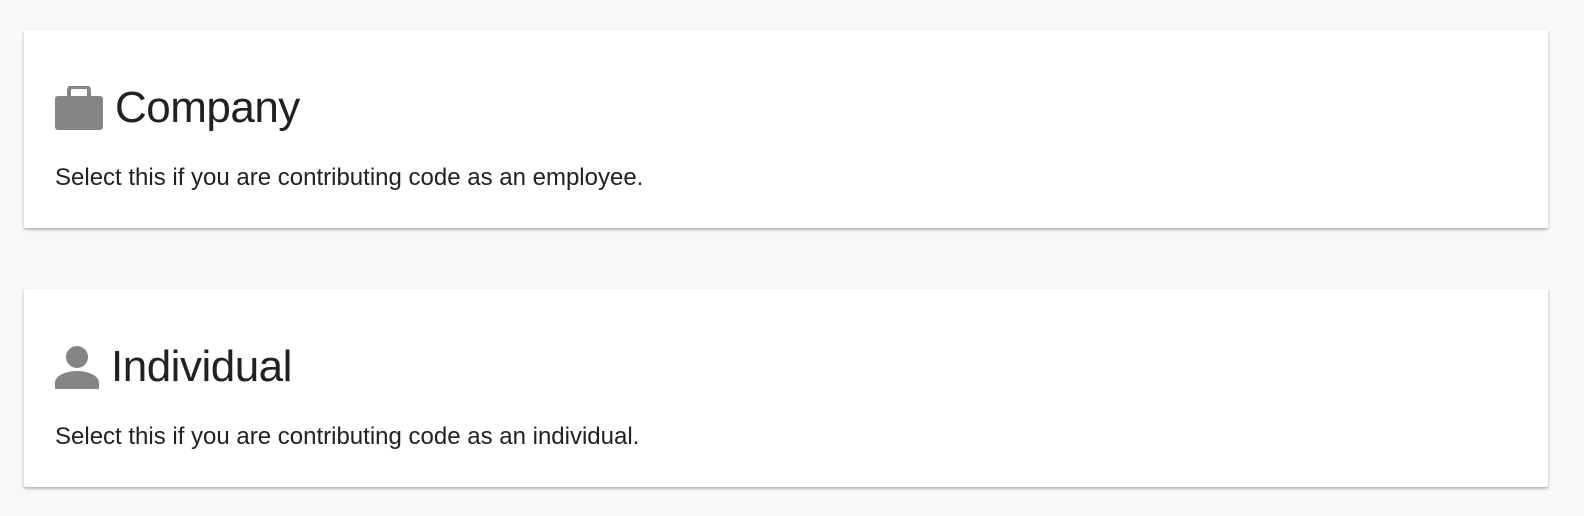  I want to click on company-option-title: Company, so click(207, 107).